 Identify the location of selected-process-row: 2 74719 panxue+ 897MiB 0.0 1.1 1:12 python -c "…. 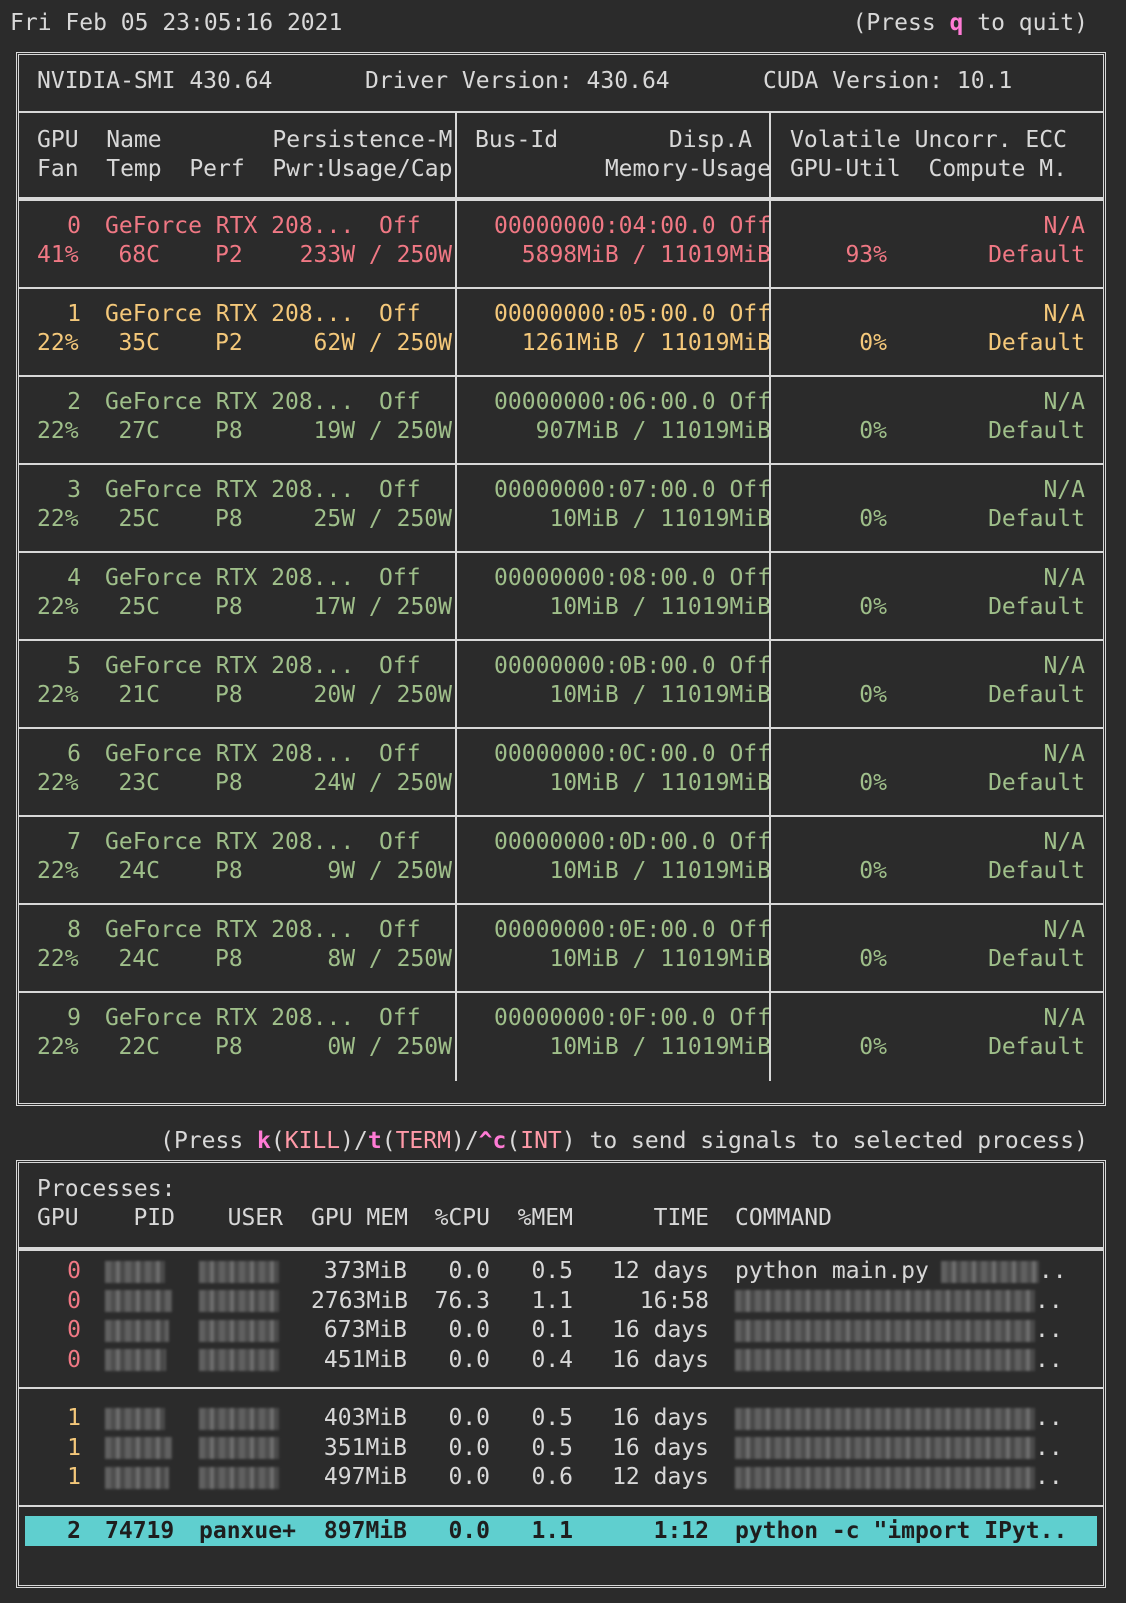
(561, 1530).